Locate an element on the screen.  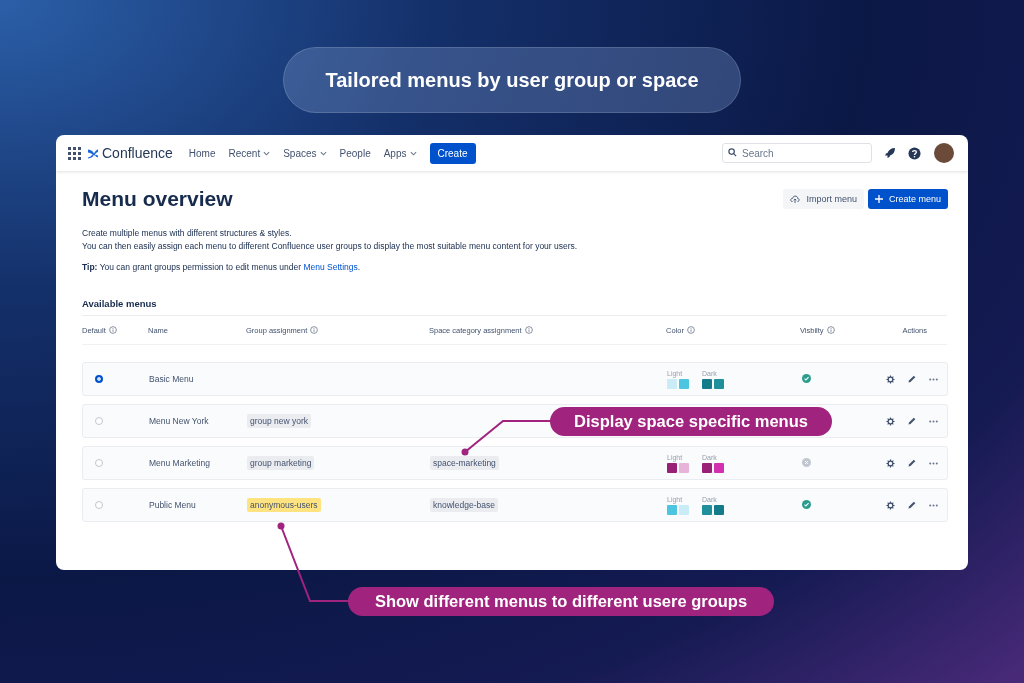
description-text: You can then easily assign each menu to different Confluence user groups to display the most suitable menu content for your users. is located at coordinates (330, 246).